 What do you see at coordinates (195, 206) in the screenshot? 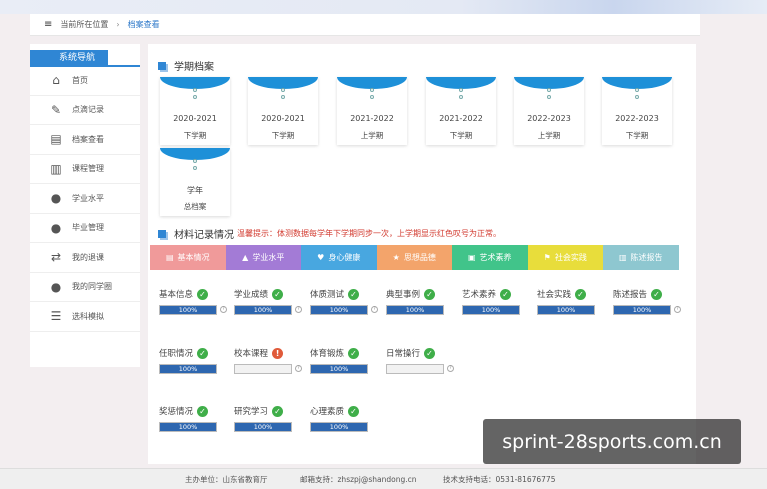
I see `folder-term: 总档案` at bounding box center [195, 206].